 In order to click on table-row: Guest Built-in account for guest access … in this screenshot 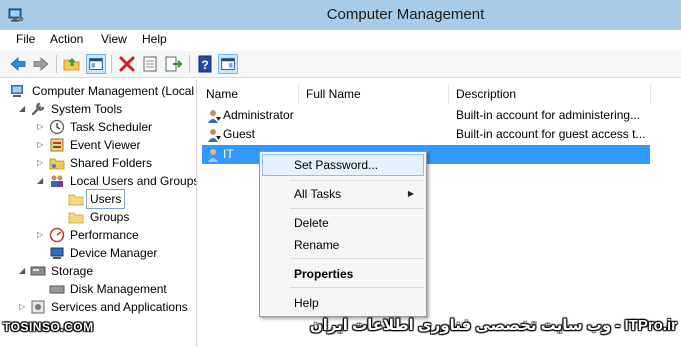, I will do `click(426, 134)`.